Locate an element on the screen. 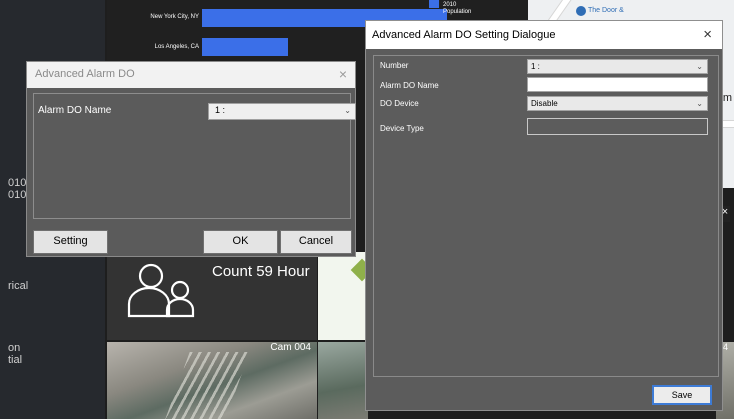 This screenshot has width=734, height=419. save-button: Save is located at coordinates (682, 395).